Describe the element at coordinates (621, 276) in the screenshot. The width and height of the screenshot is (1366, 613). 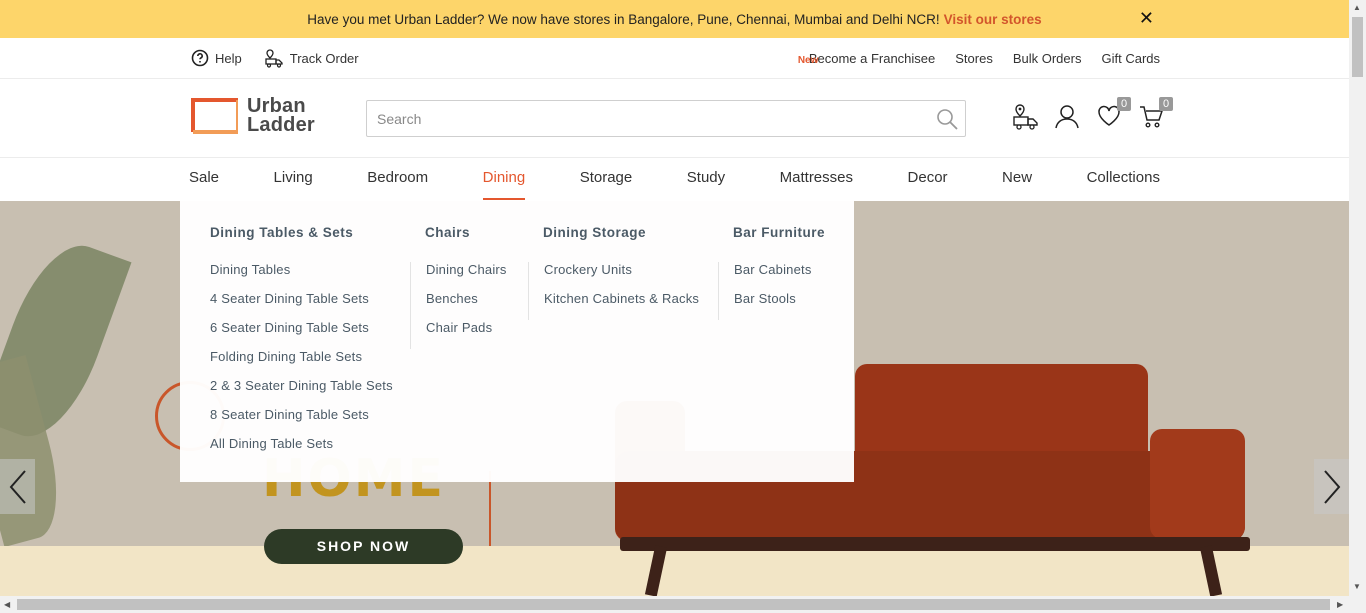
I see `menu-link: Crockery Units` at that location.